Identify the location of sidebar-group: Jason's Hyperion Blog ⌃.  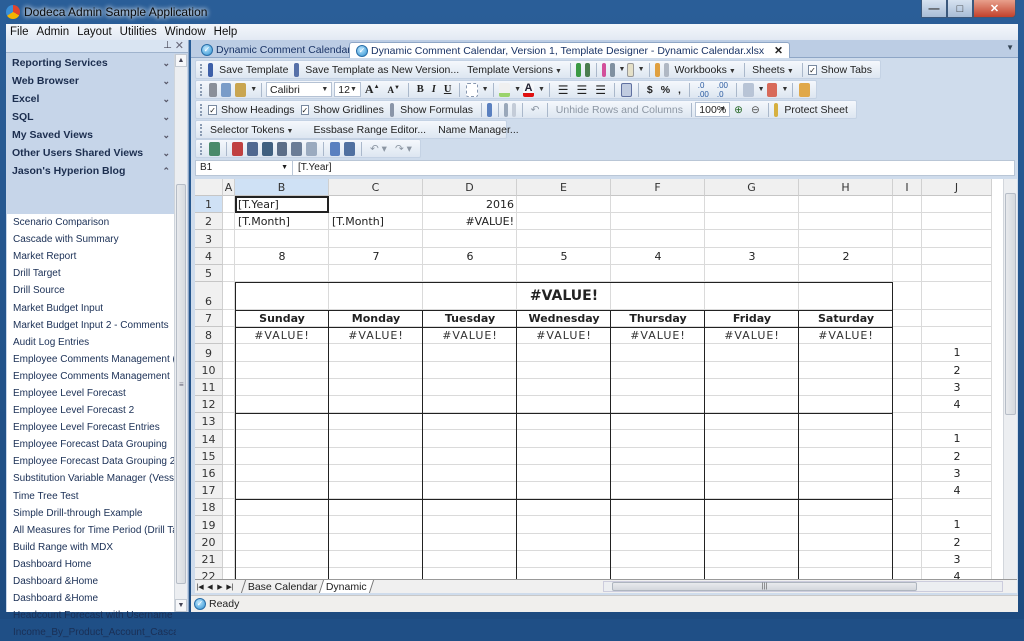
(91, 171).